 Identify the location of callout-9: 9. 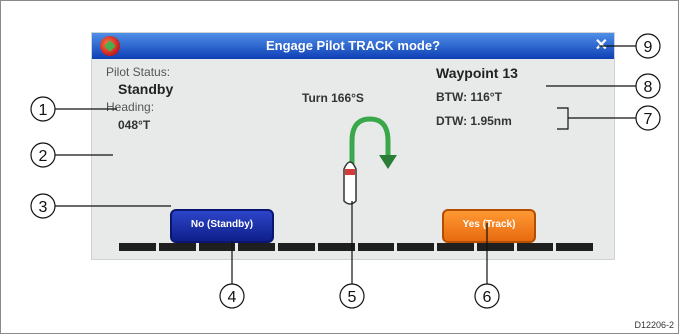
(648, 47).